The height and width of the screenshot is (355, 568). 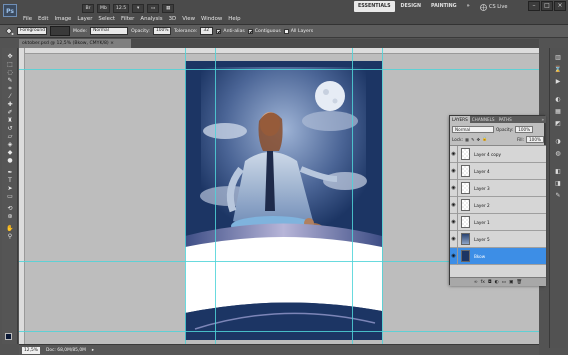 I want to click on menu-3d: 3D, so click(x=173, y=19).